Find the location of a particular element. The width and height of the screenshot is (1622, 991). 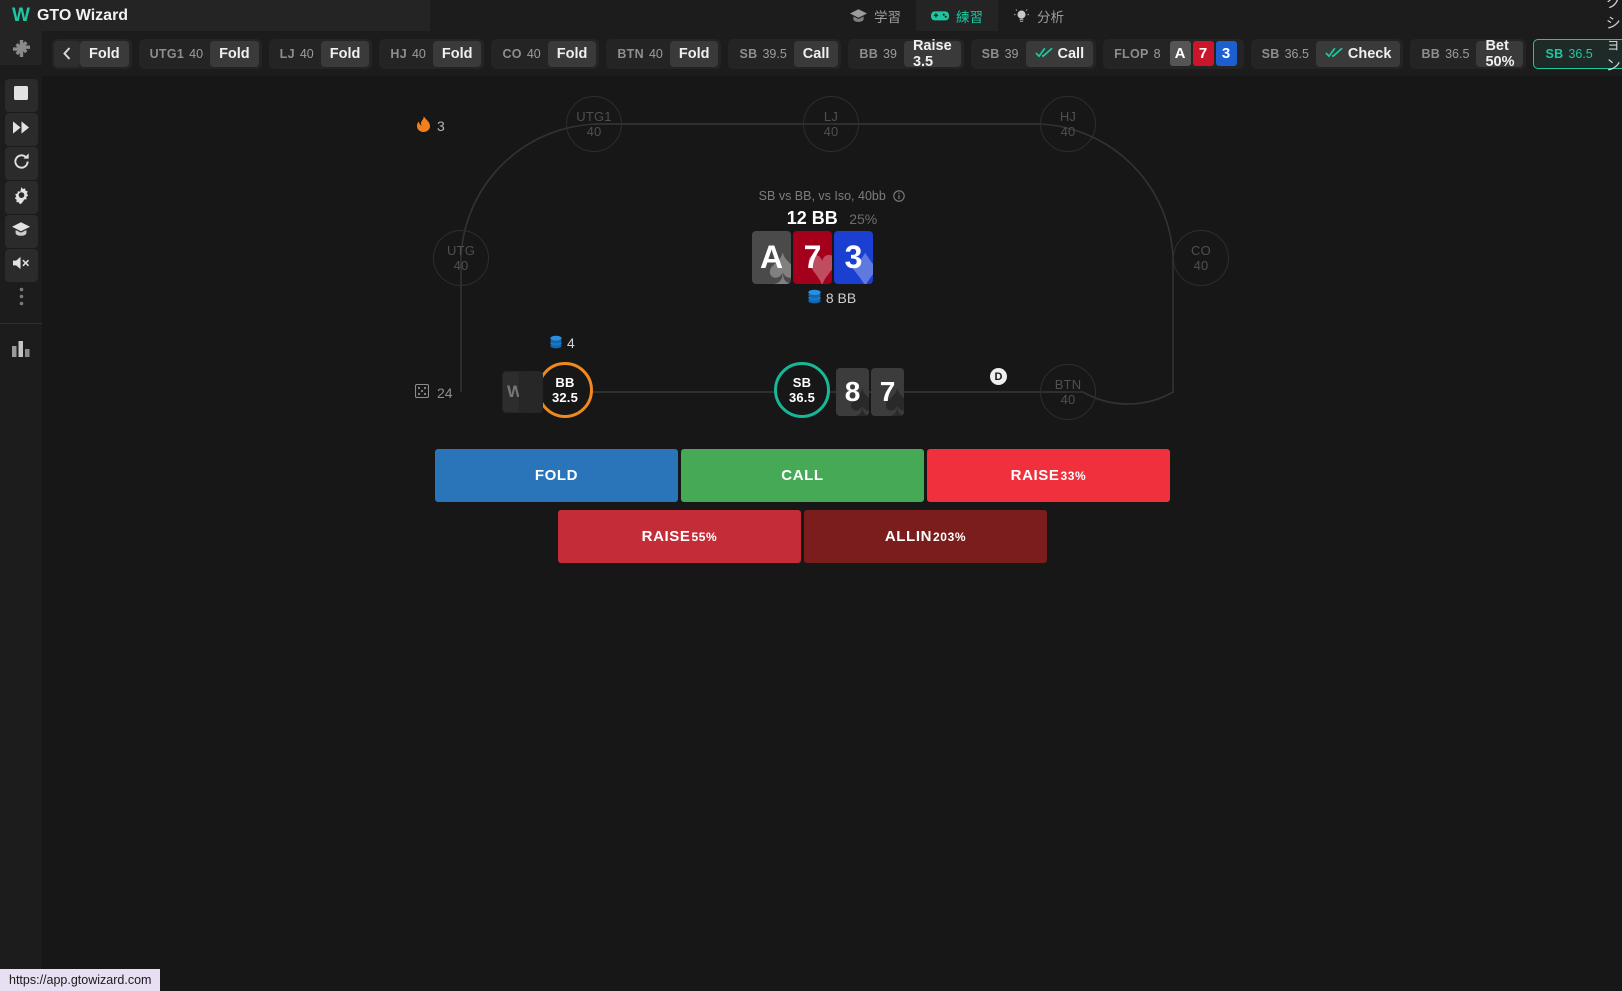

history-back-action: Fold is located at coordinates (104, 53).